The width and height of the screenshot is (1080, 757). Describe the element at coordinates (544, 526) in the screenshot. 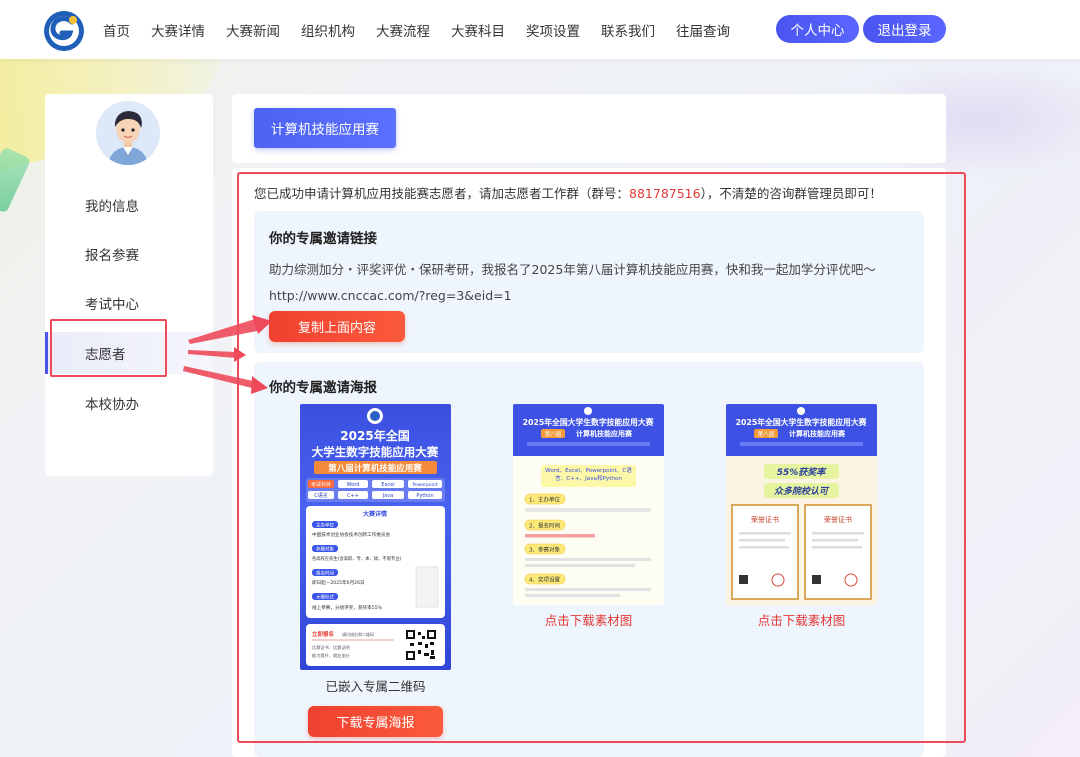

I see `poster-step: 2、报名时间` at that location.